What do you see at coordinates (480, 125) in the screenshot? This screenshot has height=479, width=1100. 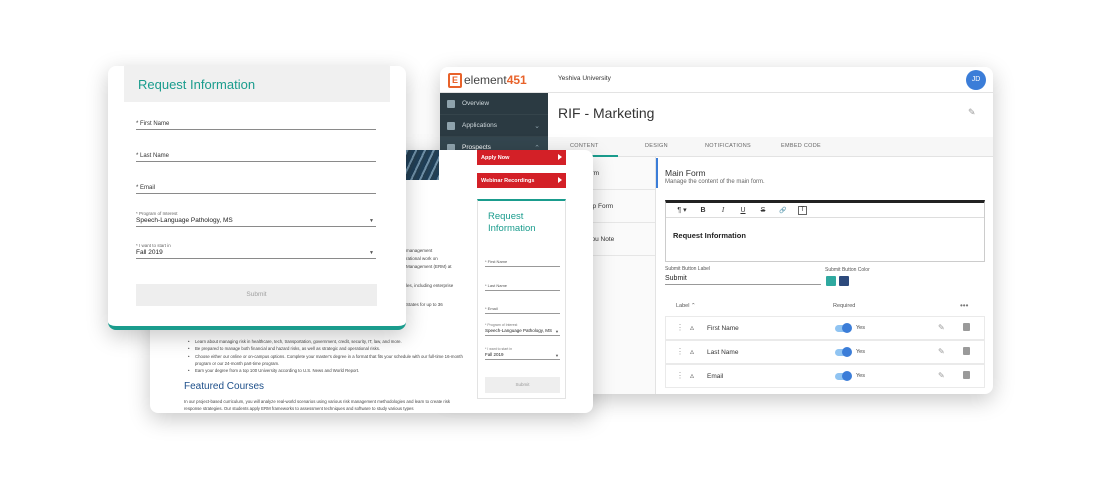 I see `sidebar-item-label: Applications` at bounding box center [480, 125].